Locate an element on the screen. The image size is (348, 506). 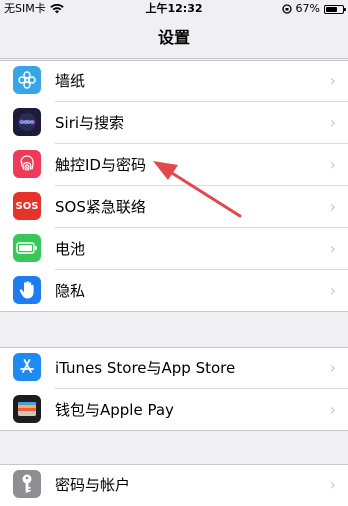
sos-icon-text: SOS is located at coordinates (27, 206).